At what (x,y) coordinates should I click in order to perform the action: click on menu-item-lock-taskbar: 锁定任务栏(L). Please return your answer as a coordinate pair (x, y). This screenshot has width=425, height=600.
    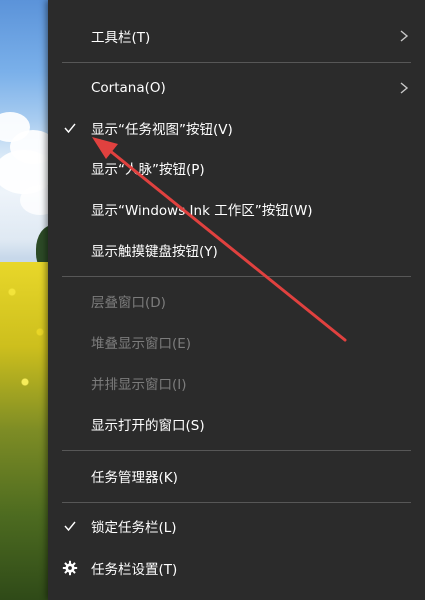
    Looking at the image, I should click on (236, 526).